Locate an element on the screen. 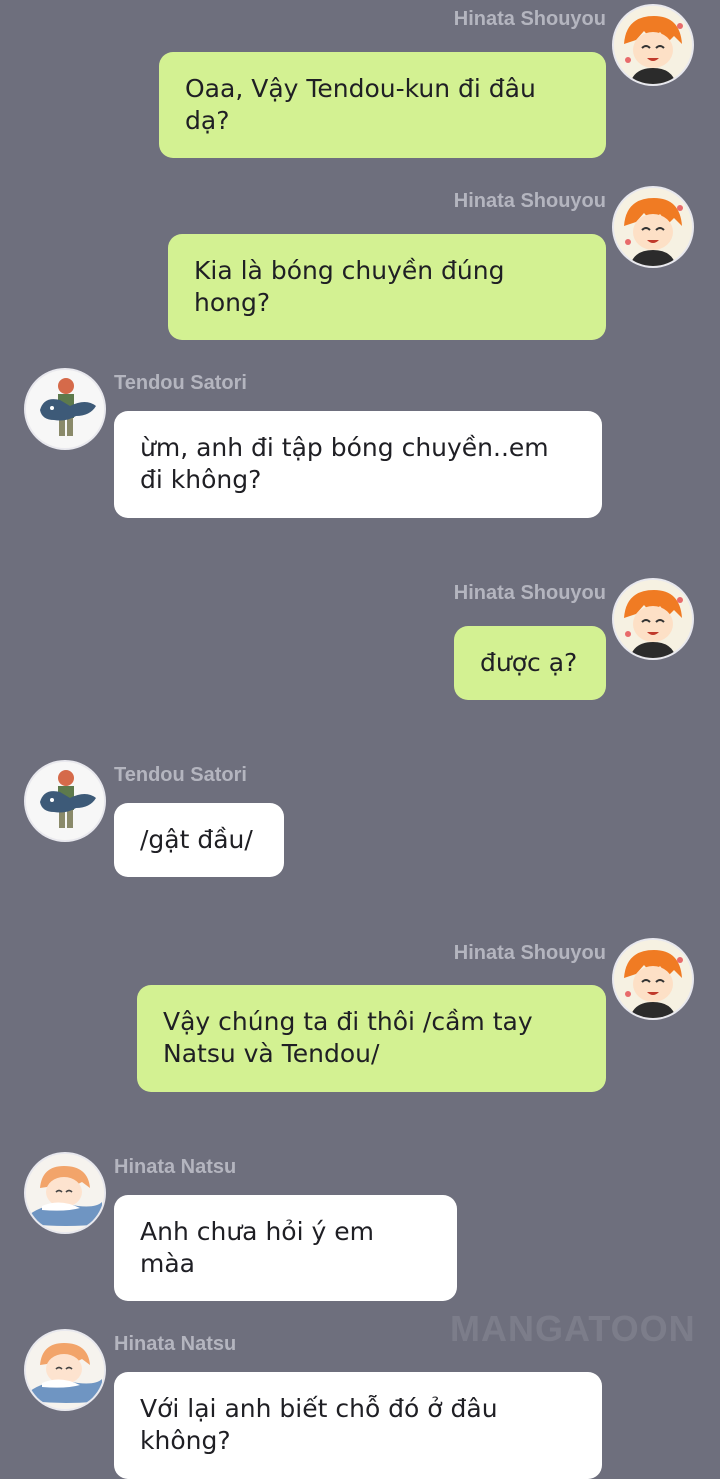 The width and height of the screenshot is (720, 1479). message-bubble: Với lại anh biết chỗ đó ở đâu không? is located at coordinates (358, 1425).